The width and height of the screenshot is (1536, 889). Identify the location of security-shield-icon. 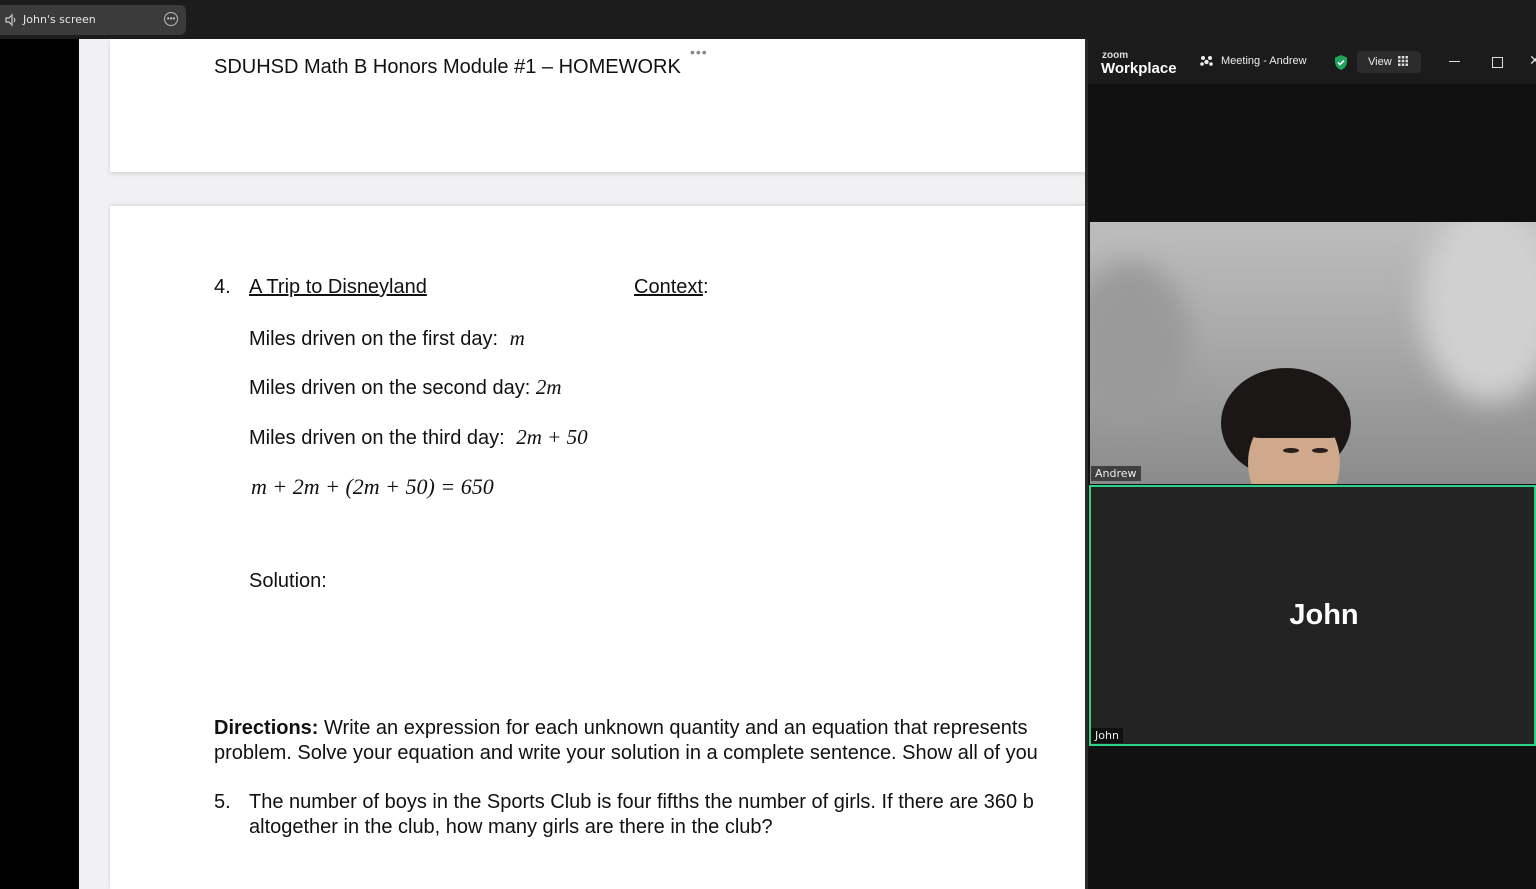
(1341, 62).